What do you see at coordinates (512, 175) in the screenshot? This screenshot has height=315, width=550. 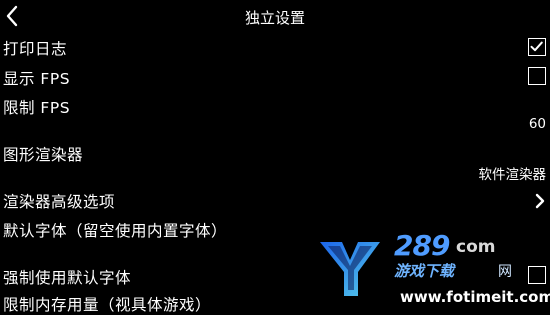 I see `renderer-value: 软件渲染器` at bounding box center [512, 175].